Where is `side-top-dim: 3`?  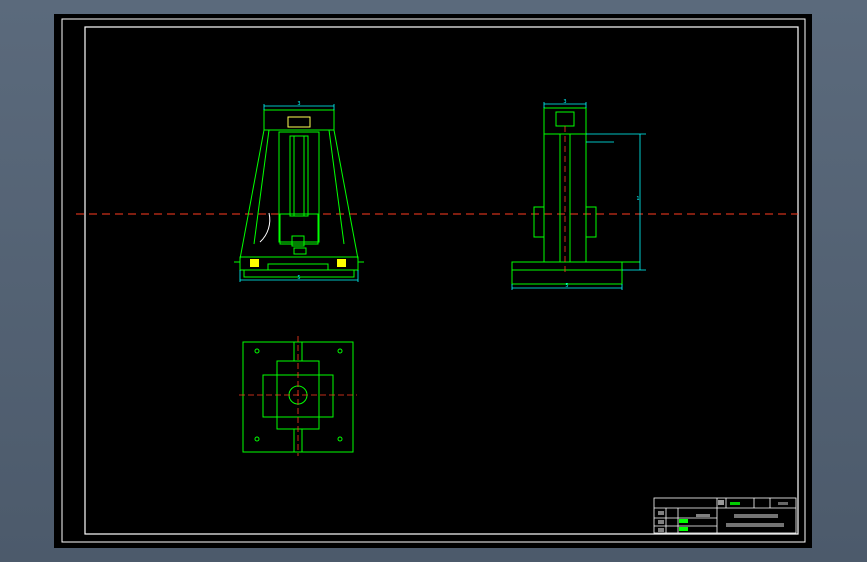 side-top-dim: 3 is located at coordinates (564, 102).